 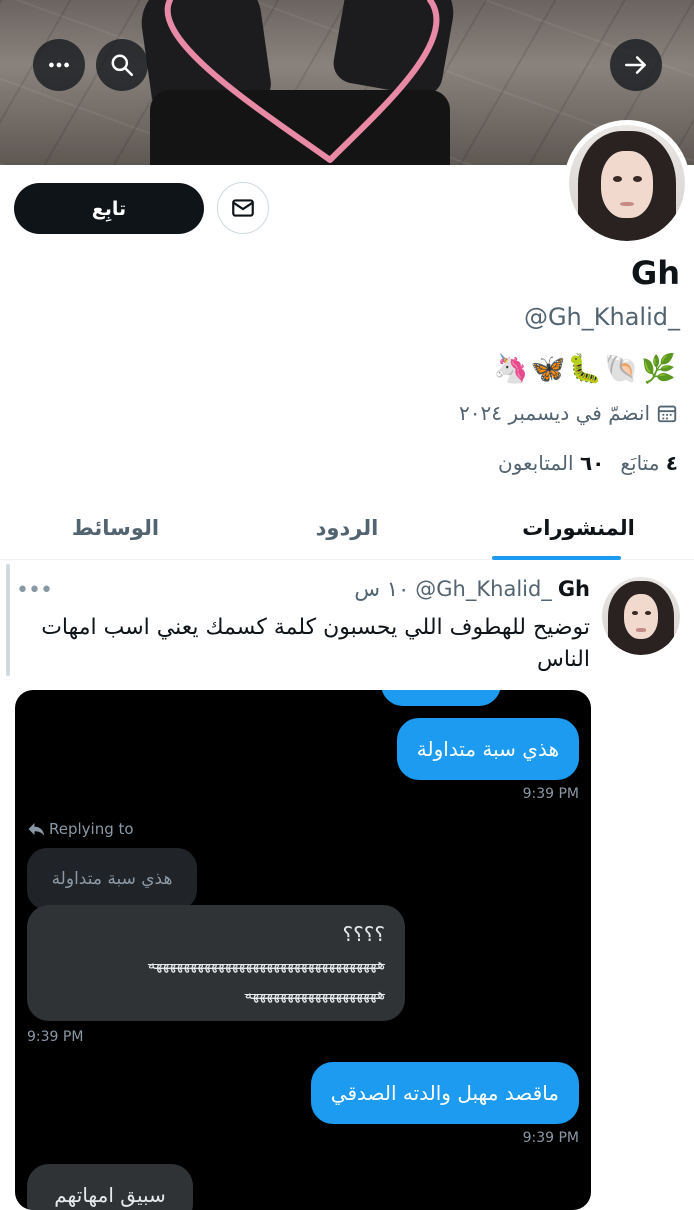 I want to click on profile-avatar, so click(x=627, y=183).